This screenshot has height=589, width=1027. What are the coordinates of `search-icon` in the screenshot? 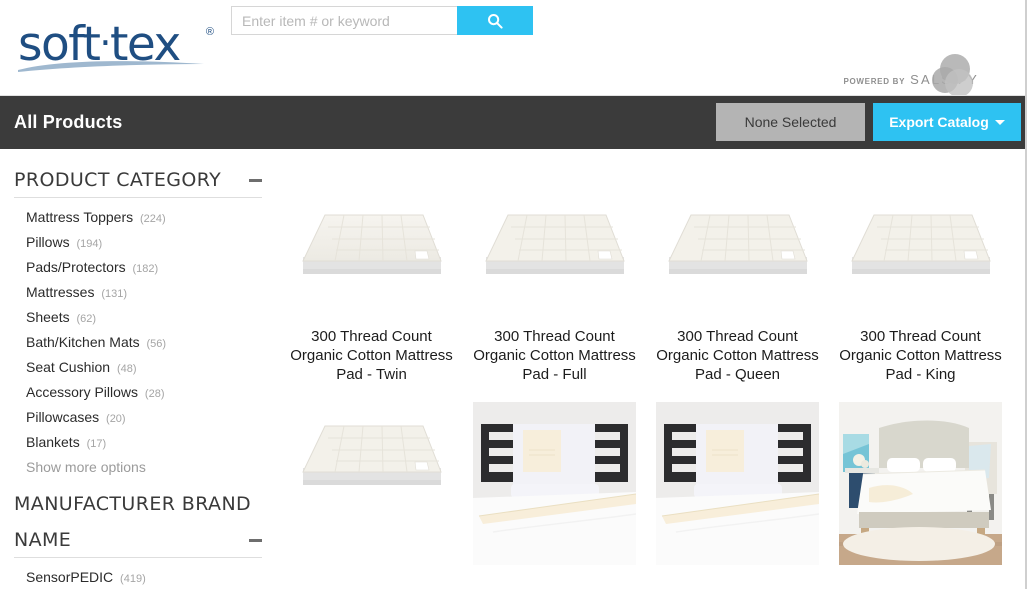 It's located at (495, 21).